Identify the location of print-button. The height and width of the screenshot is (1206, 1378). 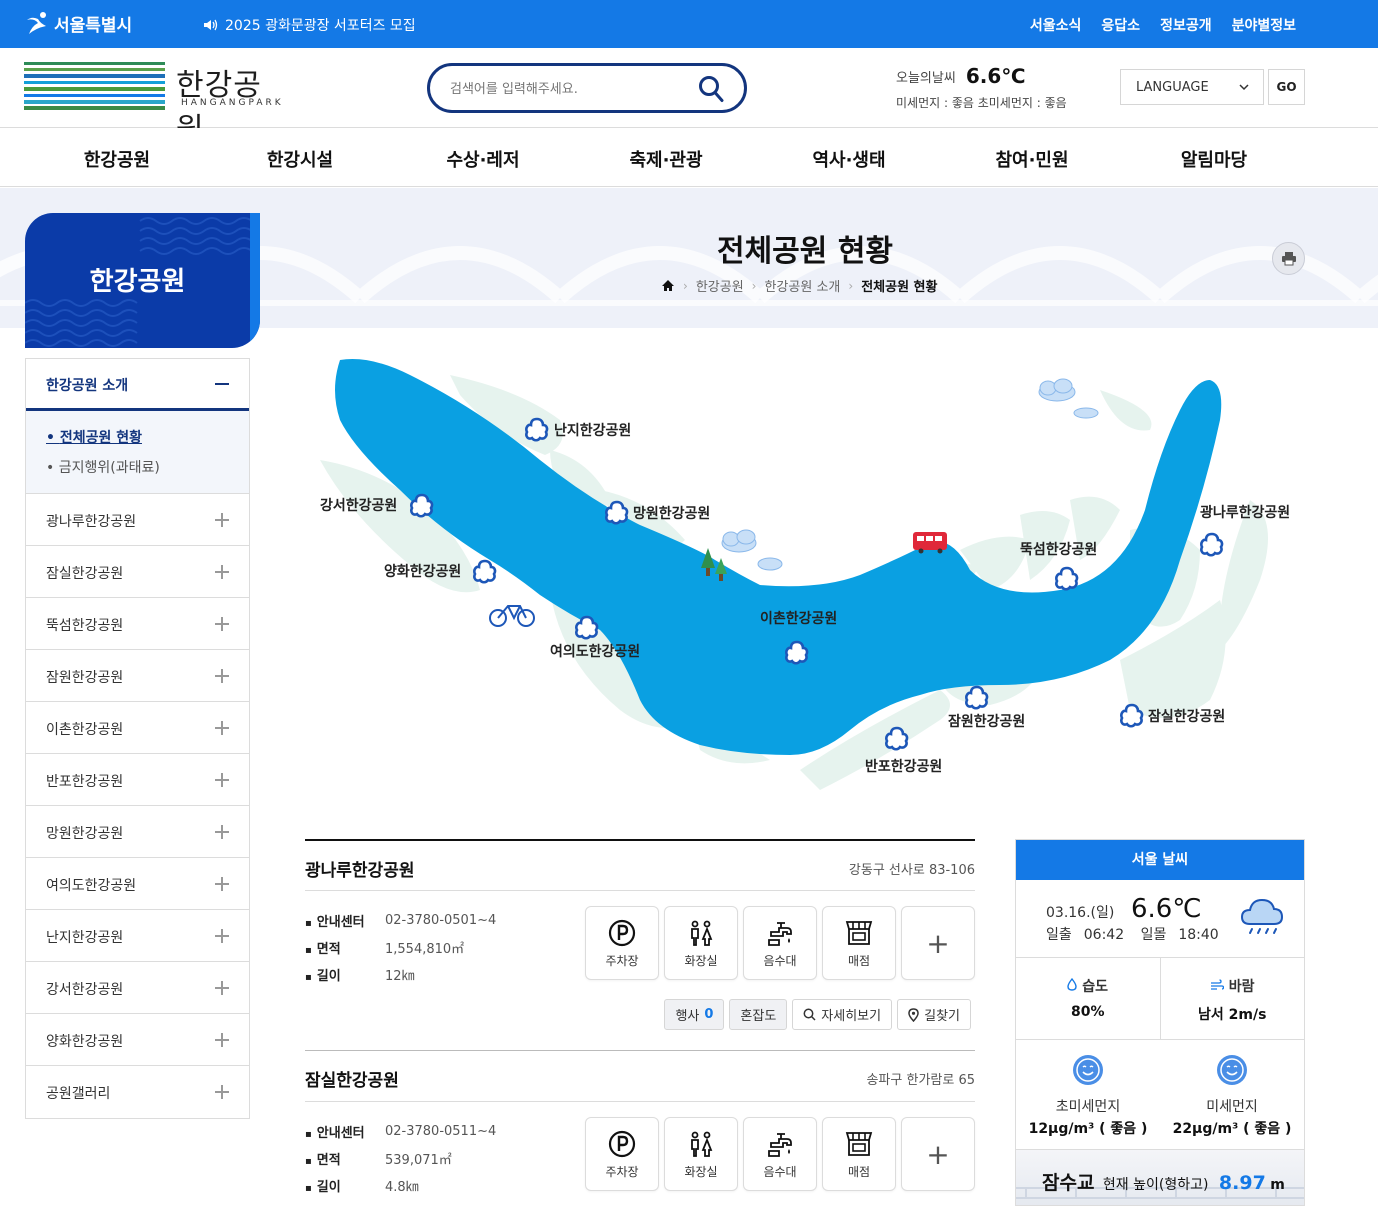
(1288, 258).